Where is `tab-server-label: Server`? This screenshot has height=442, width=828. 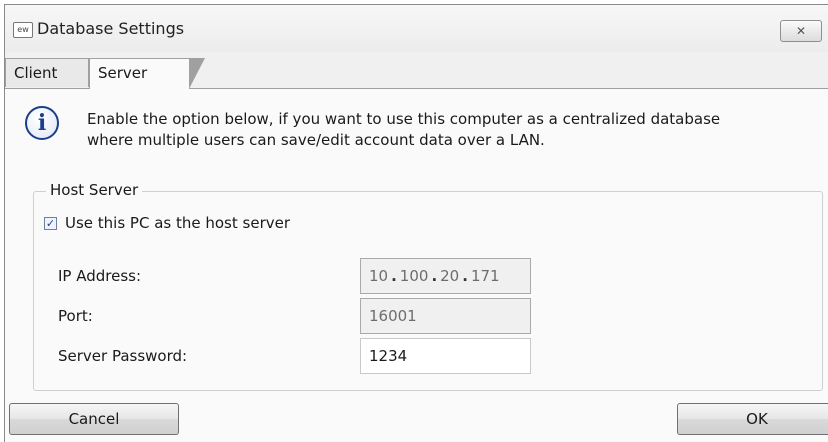
tab-server-label: Server is located at coordinates (123, 73).